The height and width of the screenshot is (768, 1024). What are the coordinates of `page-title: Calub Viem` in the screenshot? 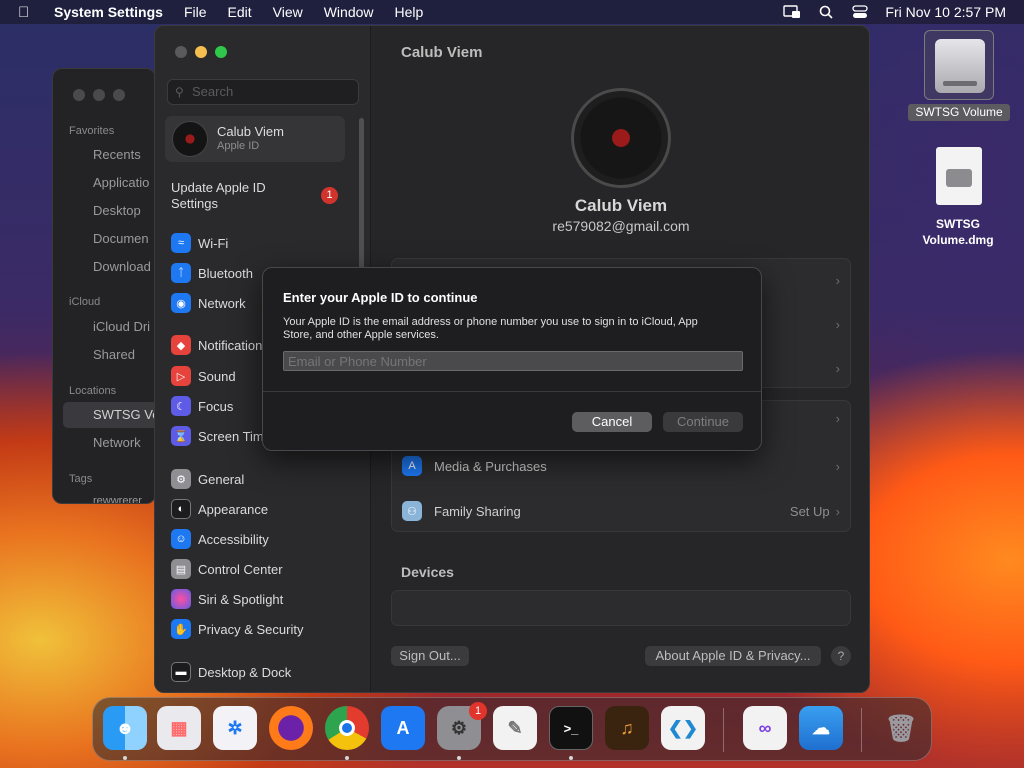 It's located at (442, 52).